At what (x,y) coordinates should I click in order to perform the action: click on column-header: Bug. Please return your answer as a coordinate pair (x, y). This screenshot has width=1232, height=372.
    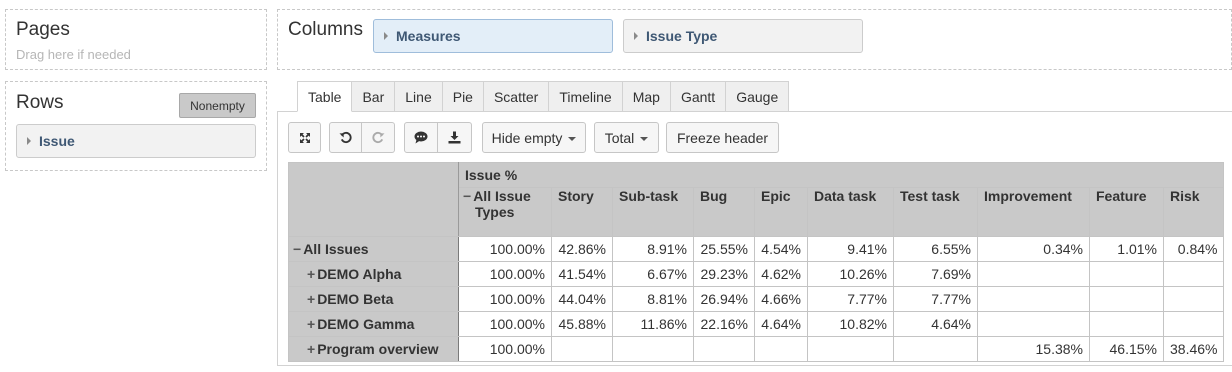
    Looking at the image, I should click on (724, 212).